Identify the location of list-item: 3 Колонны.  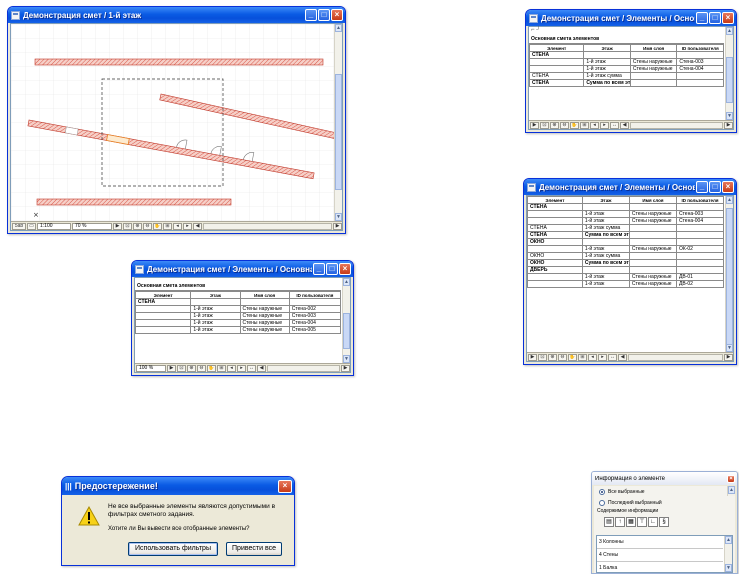
(660, 542).